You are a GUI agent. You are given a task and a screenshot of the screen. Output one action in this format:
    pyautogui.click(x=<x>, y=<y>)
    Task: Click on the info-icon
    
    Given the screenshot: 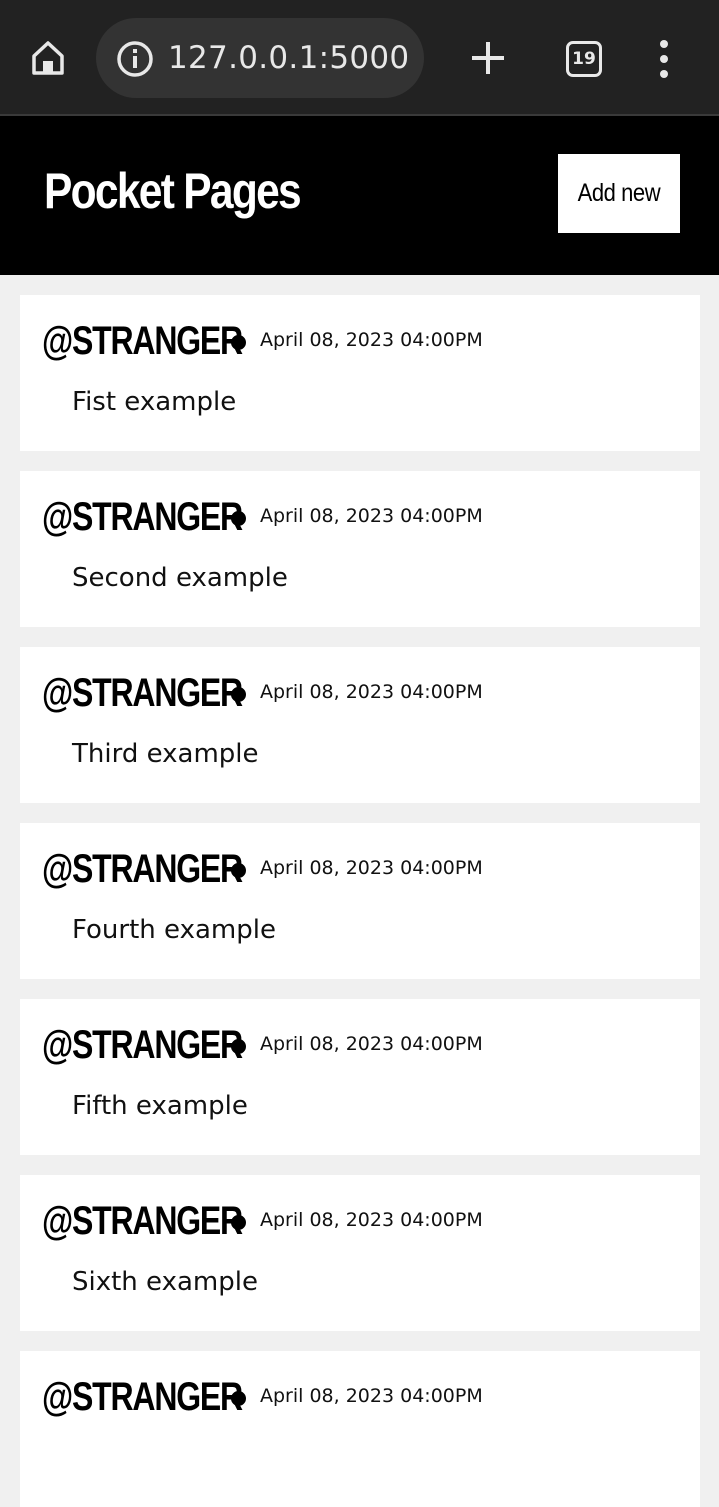 What is the action you would take?
    pyautogui.click(x=135, y=59)
    